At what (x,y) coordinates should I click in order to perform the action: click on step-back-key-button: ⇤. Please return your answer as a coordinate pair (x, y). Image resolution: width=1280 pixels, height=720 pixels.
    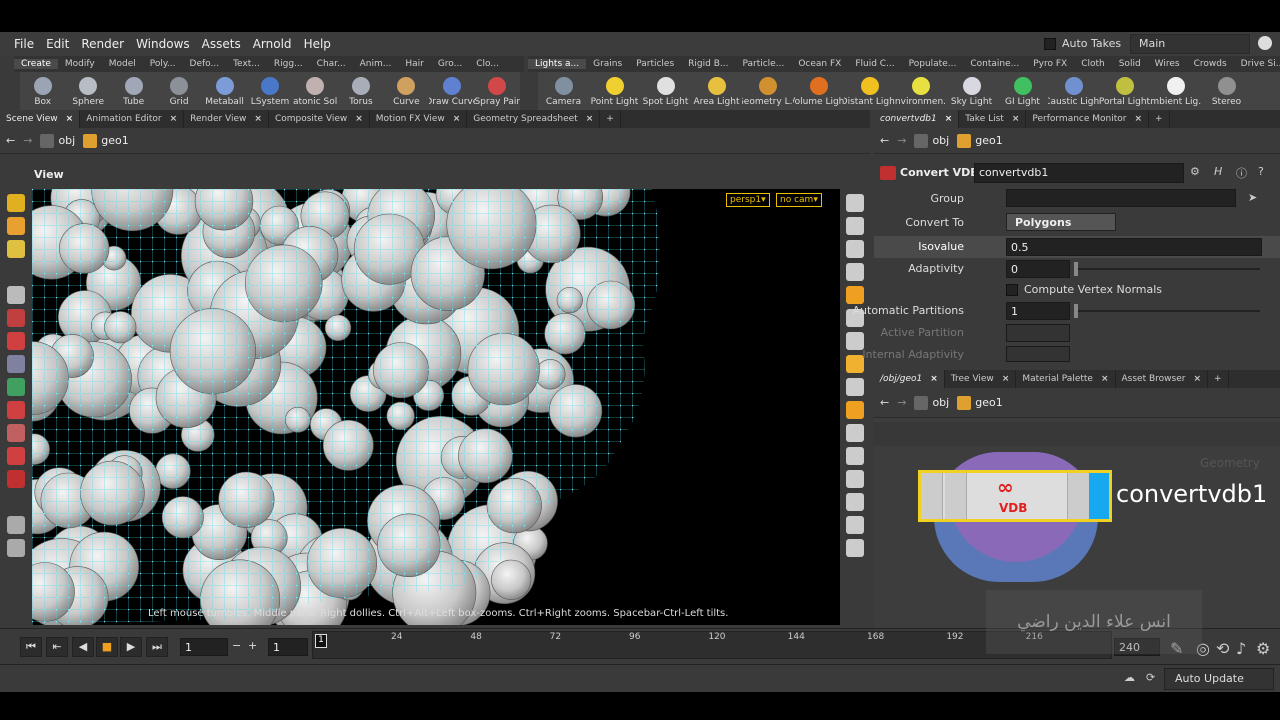
    Looking at the image, I should click on (57, 647).